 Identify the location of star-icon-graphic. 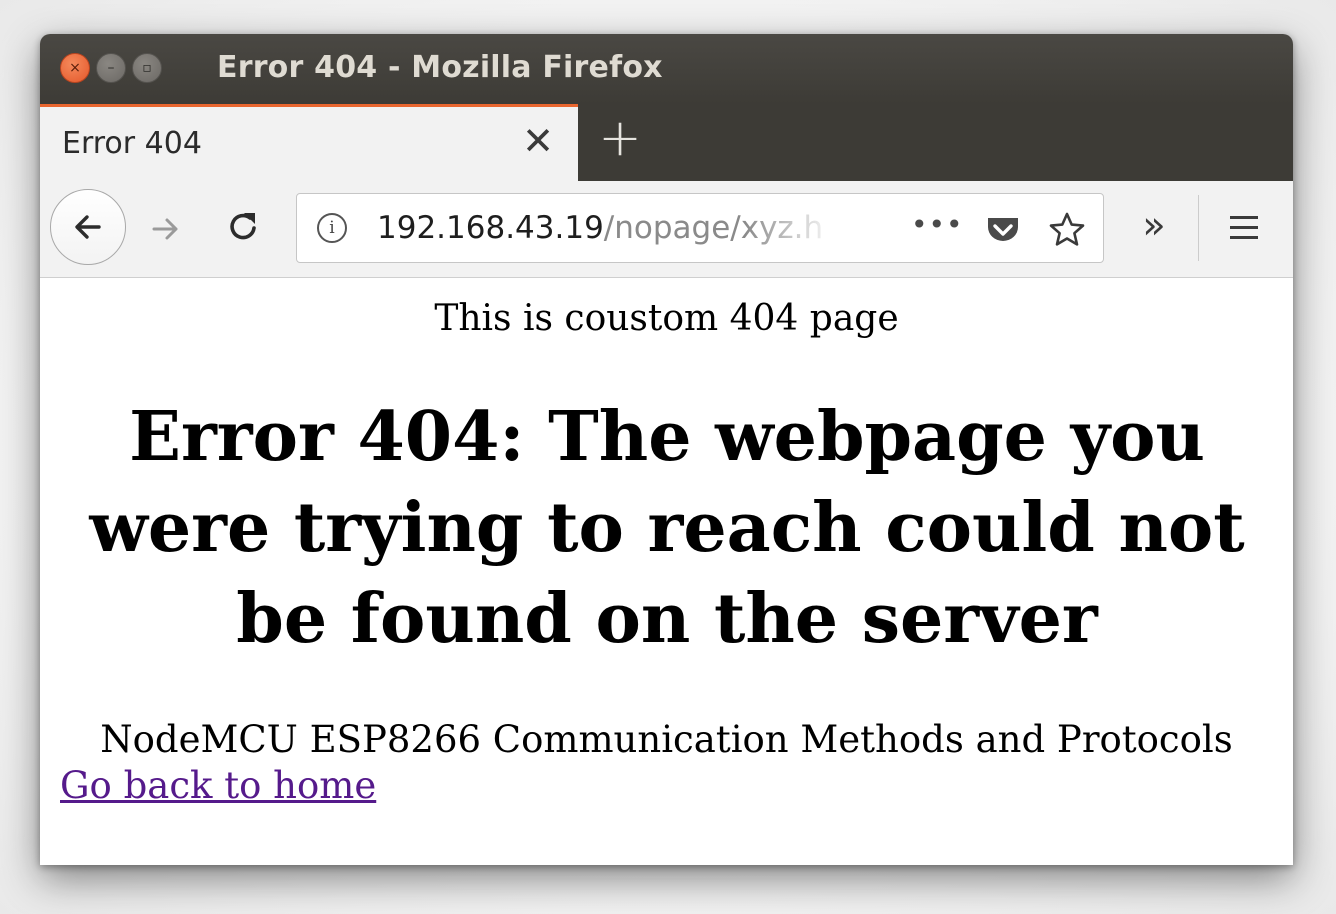
(1067, 229).